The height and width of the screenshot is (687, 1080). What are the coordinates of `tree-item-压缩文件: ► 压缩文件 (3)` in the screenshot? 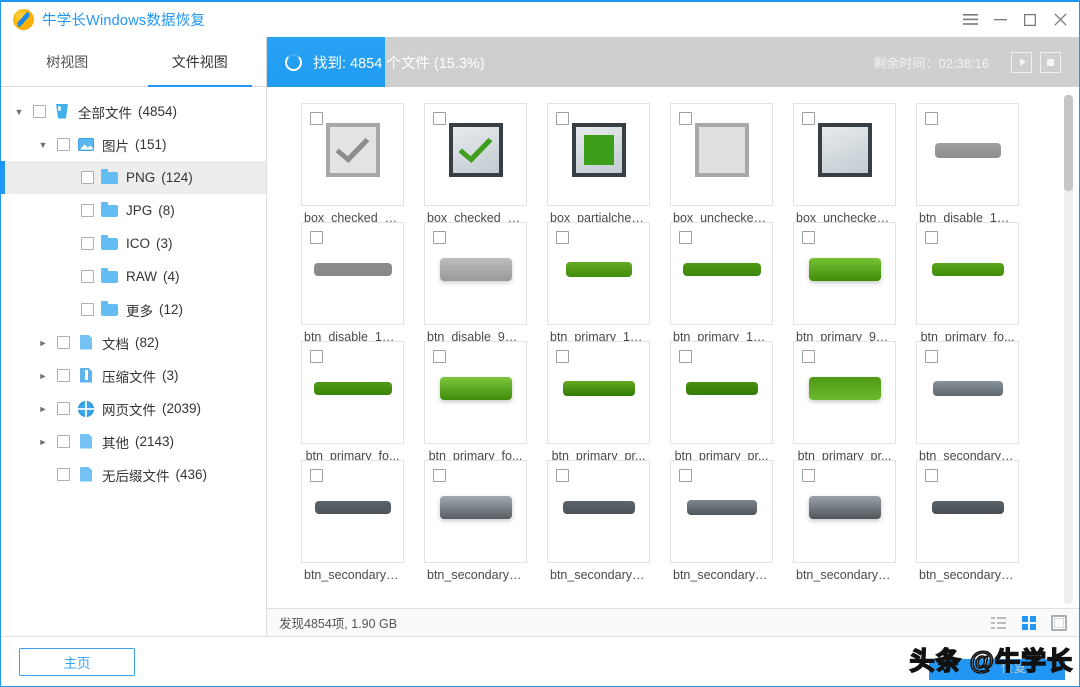 It's located at (133, 375).